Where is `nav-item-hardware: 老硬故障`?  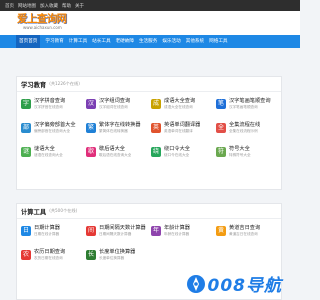
nav-item-hardware: 老硬故障 is located at coordinates (125, 41).